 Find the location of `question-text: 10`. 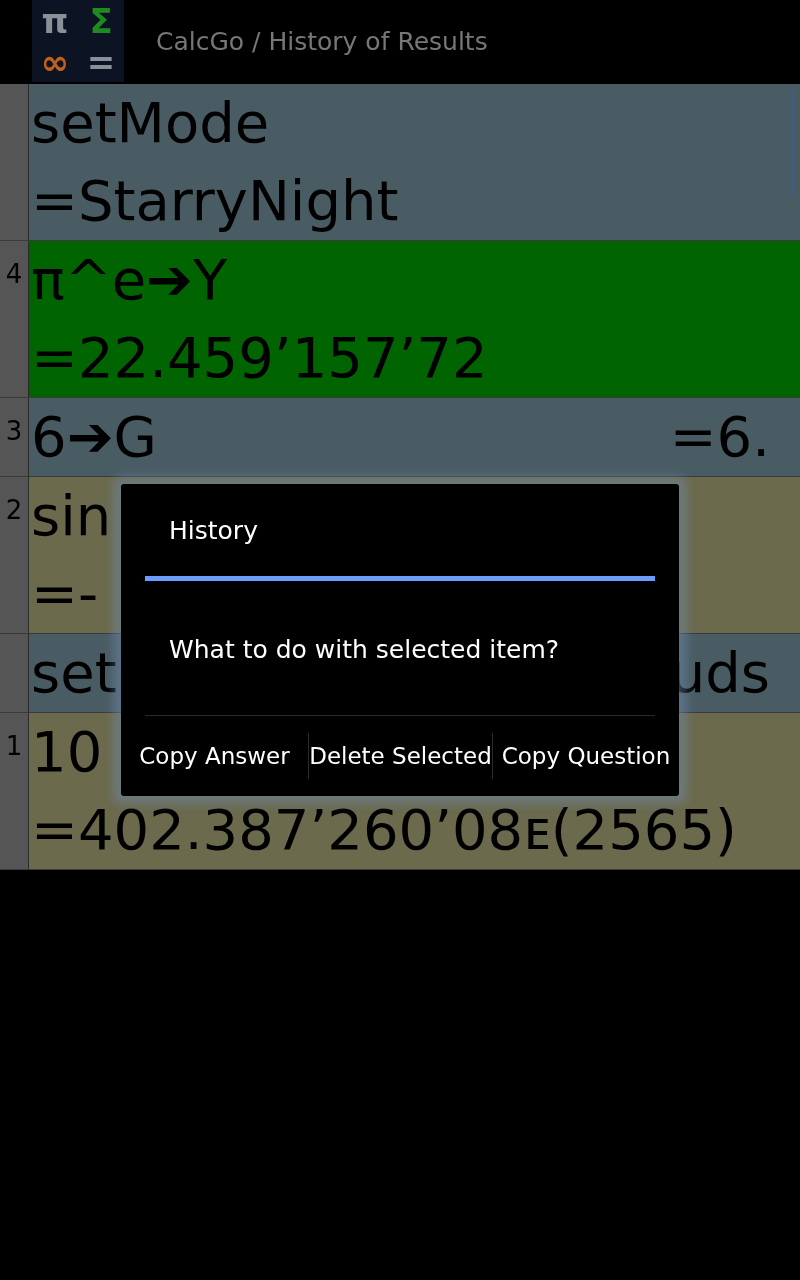

question-text: 10 is located at coordinates (67, 752).